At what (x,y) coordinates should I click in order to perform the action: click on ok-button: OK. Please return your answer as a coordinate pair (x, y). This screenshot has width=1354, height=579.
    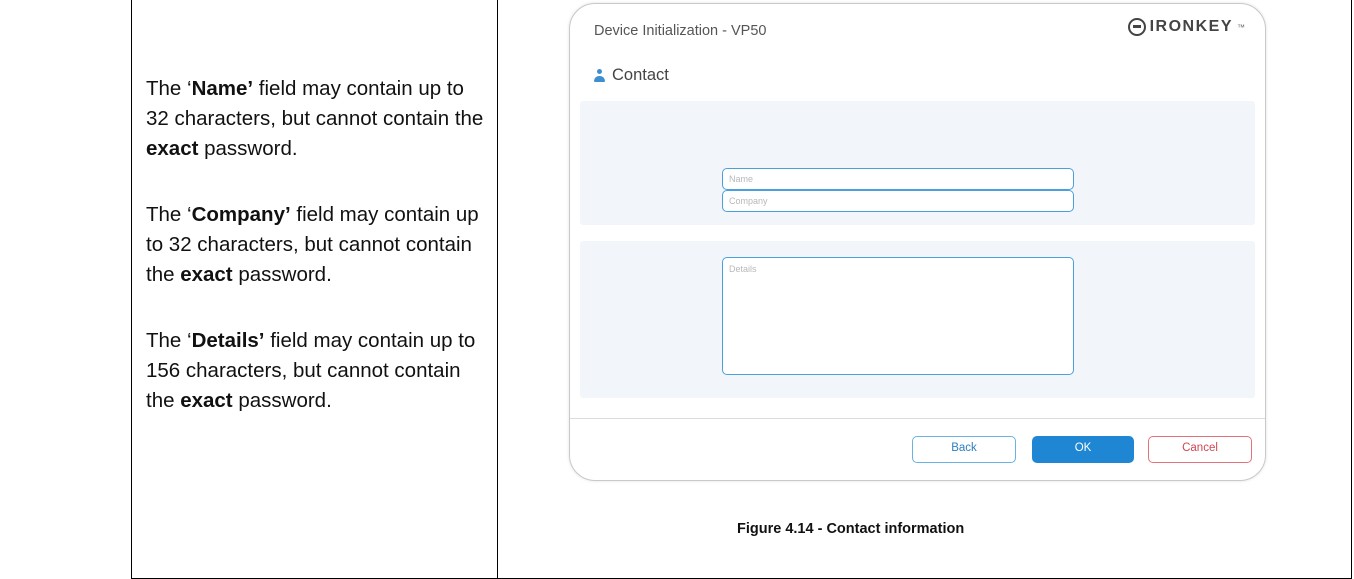
    Looking at the image, I should click on (1083, 449).